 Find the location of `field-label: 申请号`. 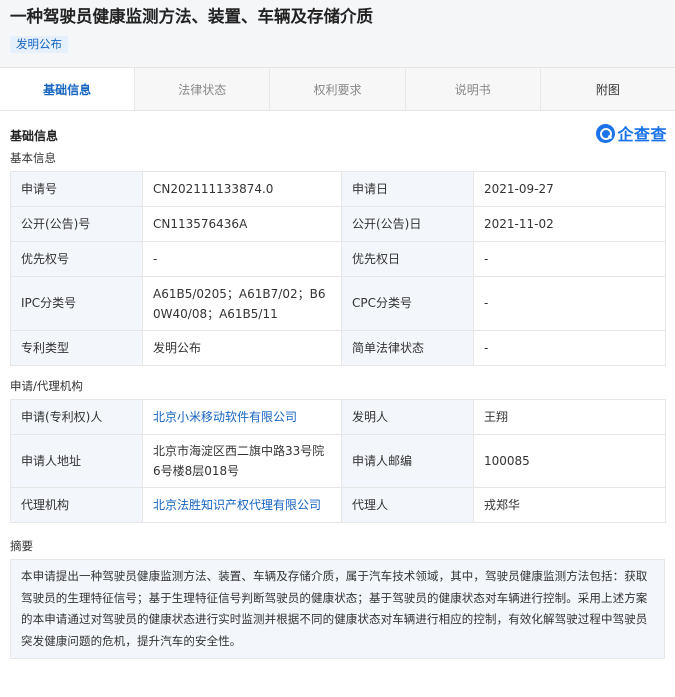

field-label: 申请号 is located at coordinates (76, 189).